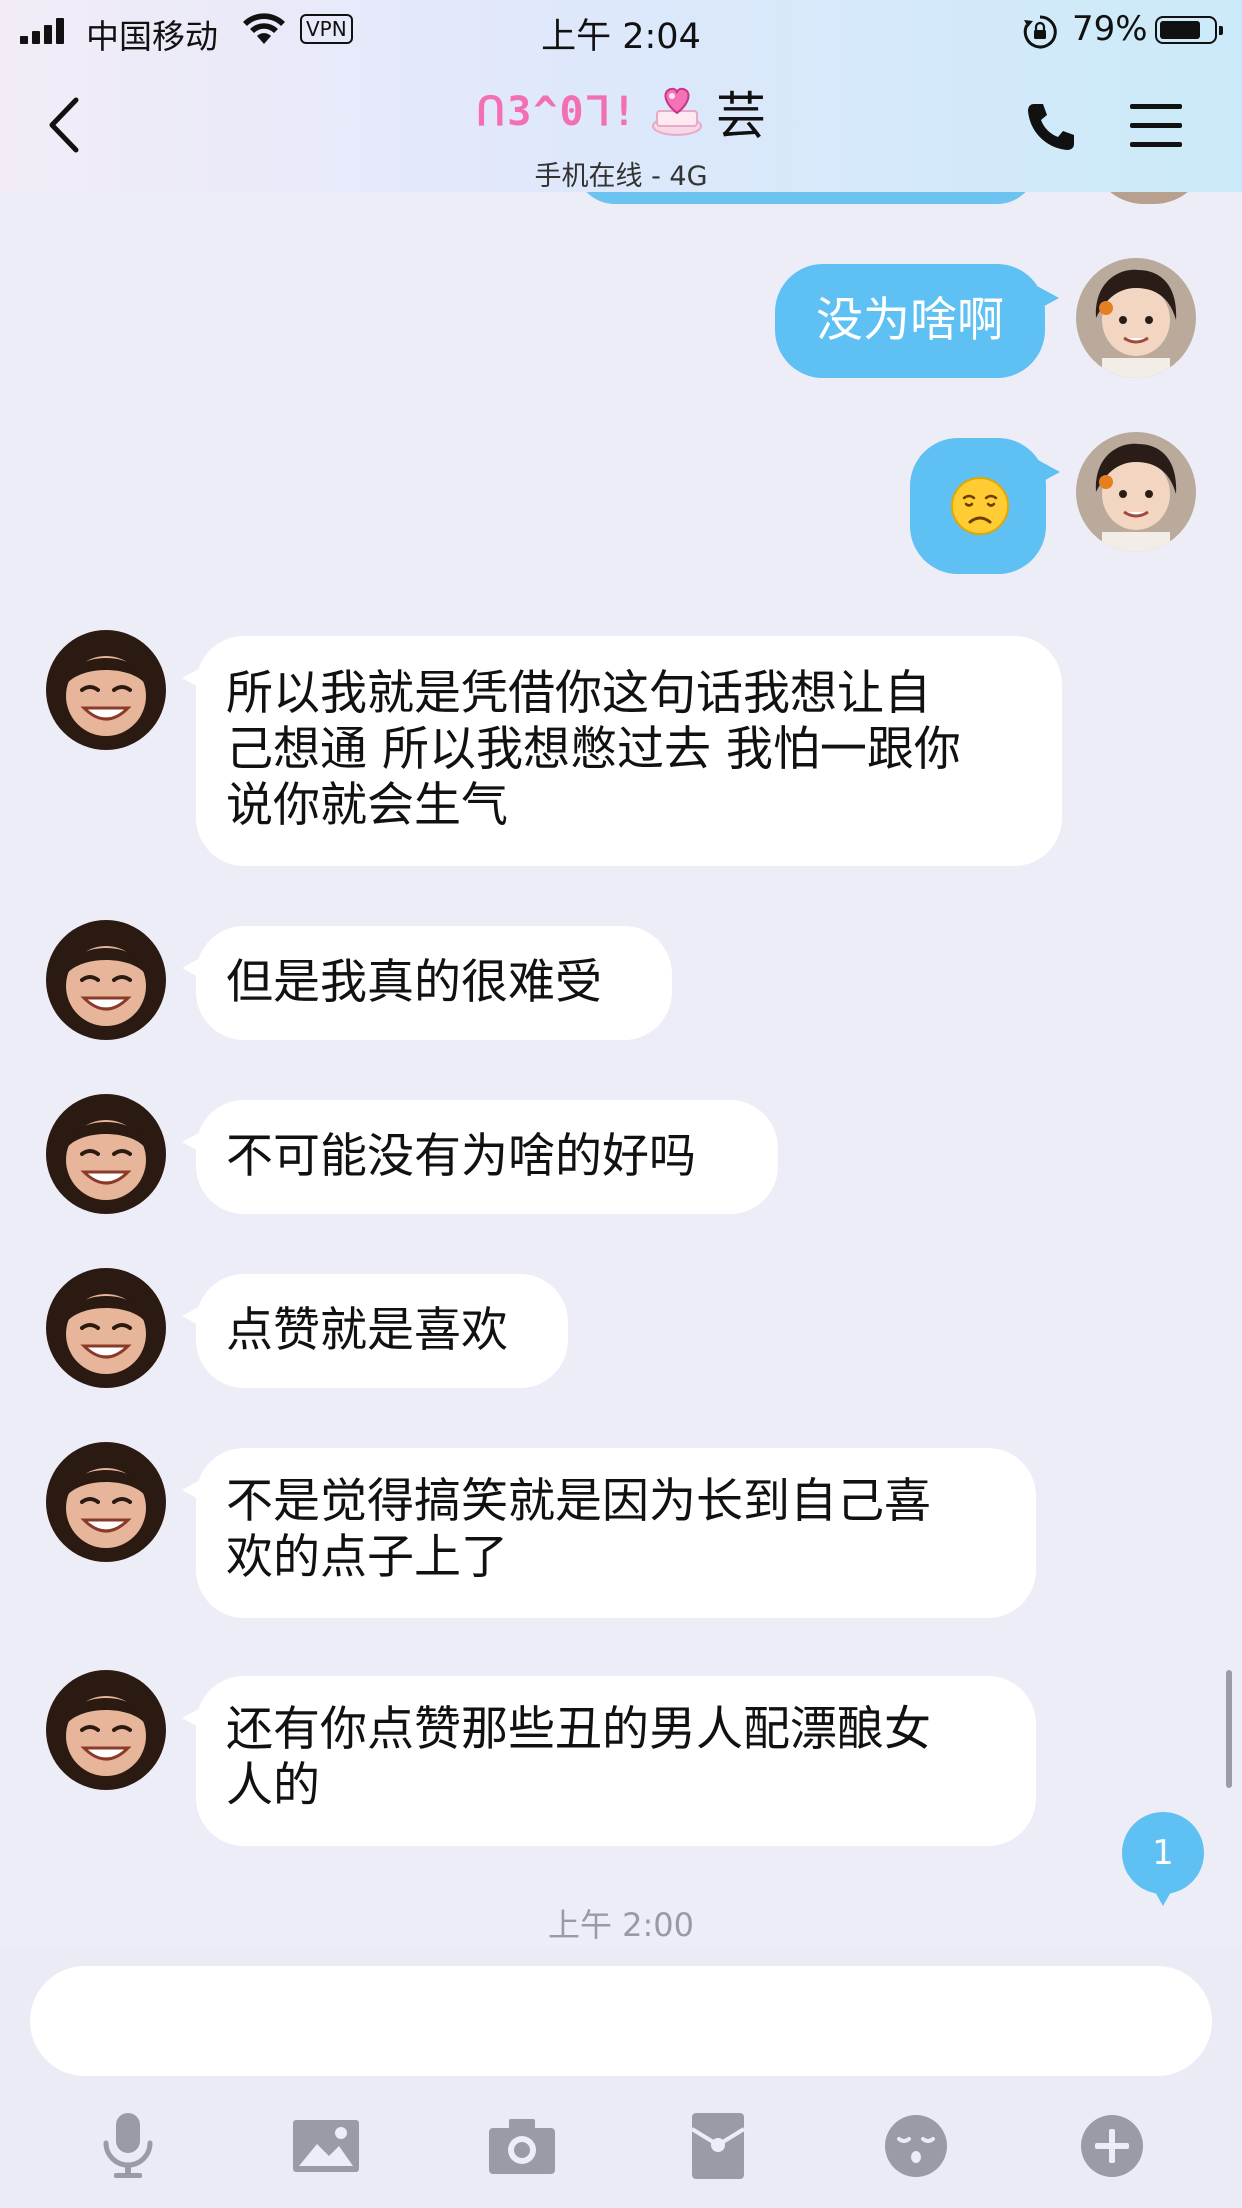 The image size is (1242, 2208). Describe the element at coordinates (578, 1501) in the screenshot. I see `message-text-line: 不是觉得搞笑就是因为长到自己喜` at that location.